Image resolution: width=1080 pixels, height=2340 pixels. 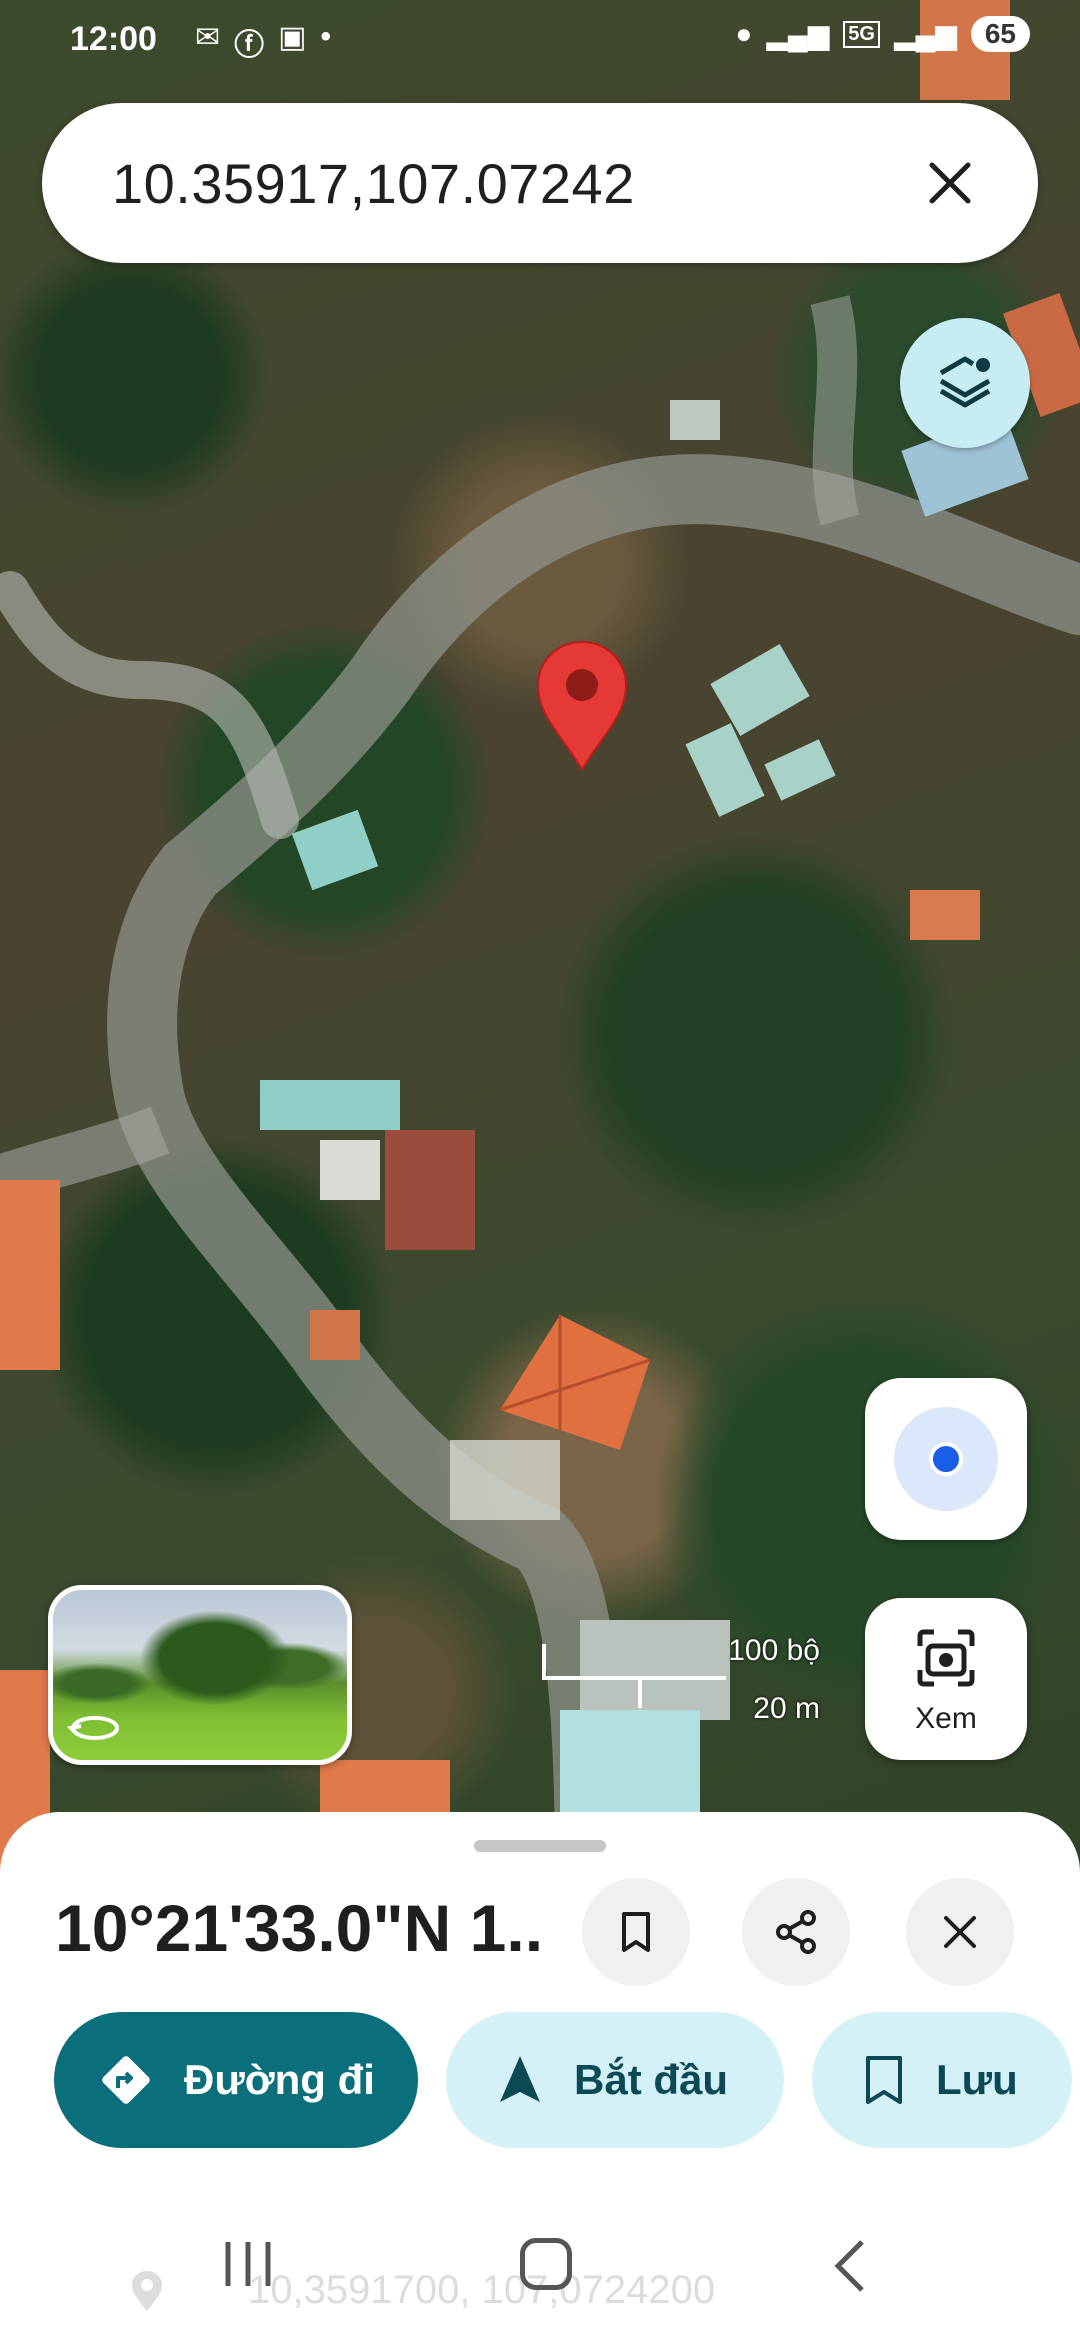 What do you see at coordinates (279, 2079) in the screenshot?
I see `directions-label: Đường đi` at bounding box center [279, 2079].